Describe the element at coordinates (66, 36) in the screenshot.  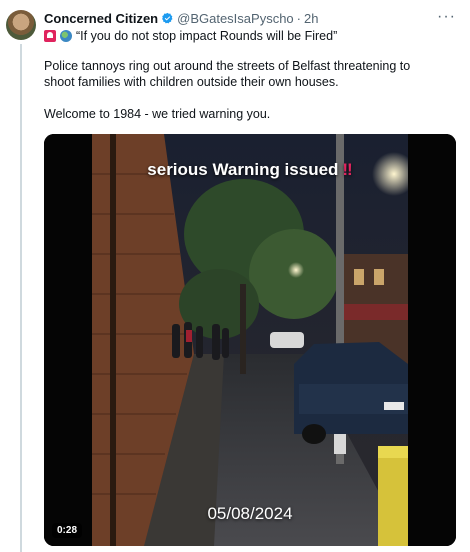
I see `globe-icon` at that location.